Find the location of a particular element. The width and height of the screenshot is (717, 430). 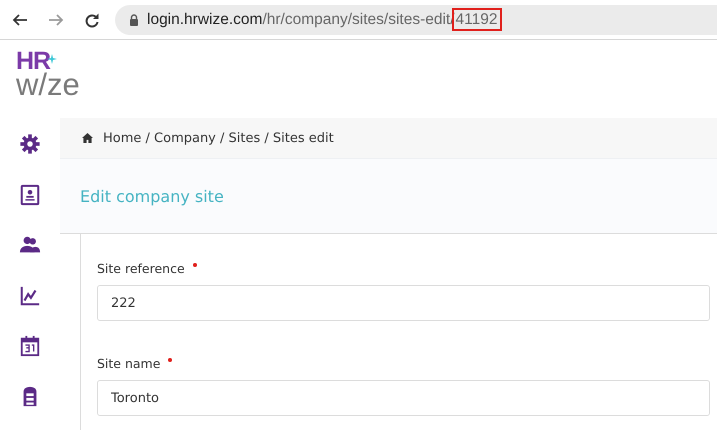

home-icon is located at coordinates (87, 138).